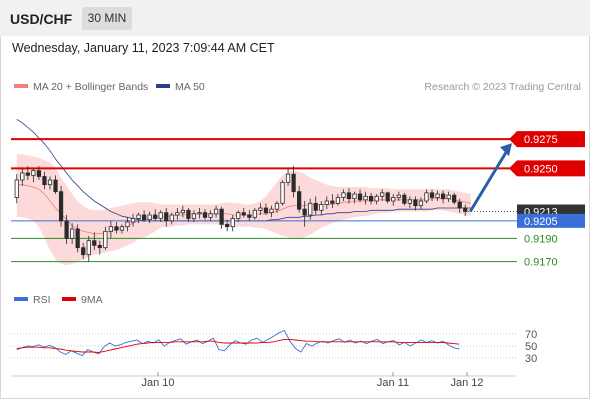  I want to click on rsi-tick-label-50: 50, so click(531, 347).